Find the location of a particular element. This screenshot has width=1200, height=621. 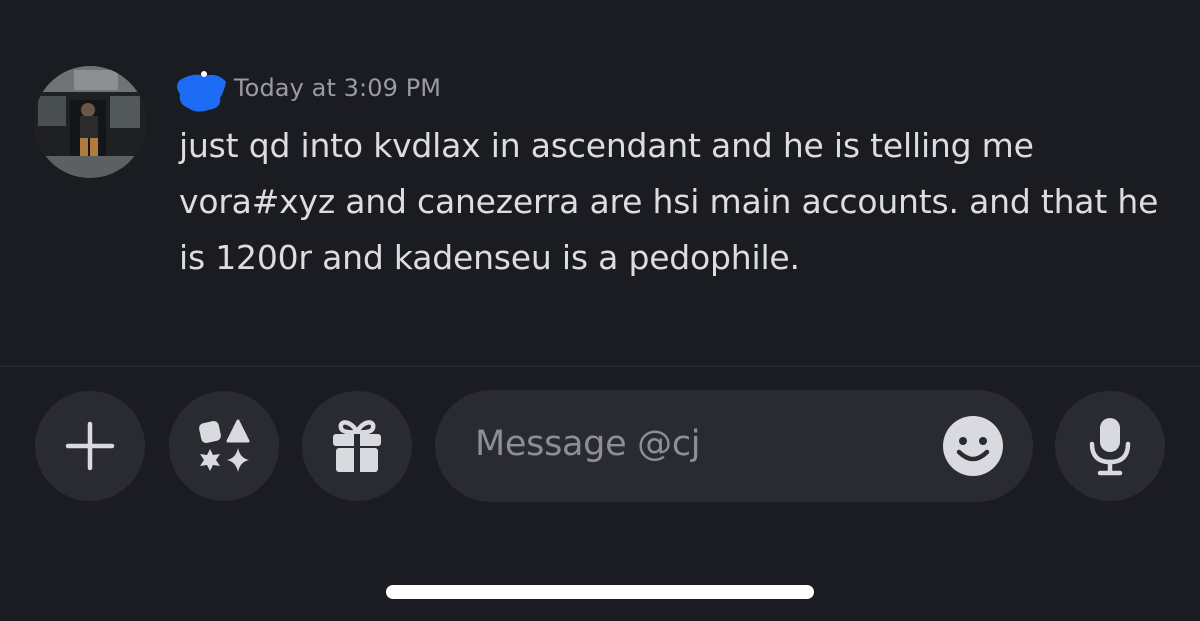

microphone-icon is located at coordinates (1110, 447).